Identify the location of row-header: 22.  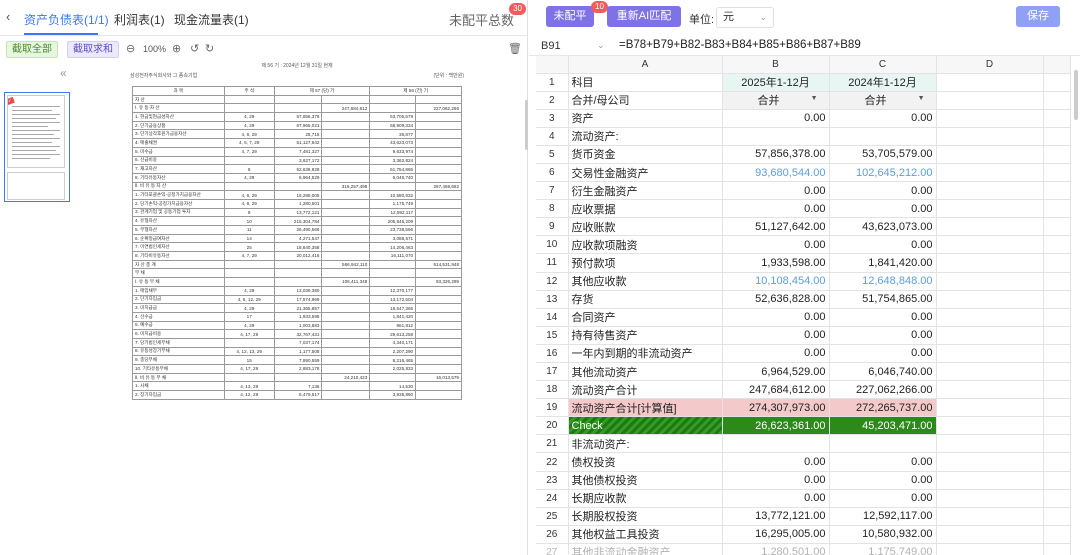
(552, 462).